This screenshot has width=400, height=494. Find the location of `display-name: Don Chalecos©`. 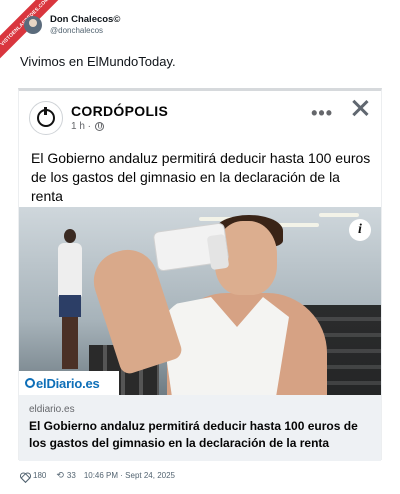

display-name: Don Chalecos© is located at coordinates (85, 20).